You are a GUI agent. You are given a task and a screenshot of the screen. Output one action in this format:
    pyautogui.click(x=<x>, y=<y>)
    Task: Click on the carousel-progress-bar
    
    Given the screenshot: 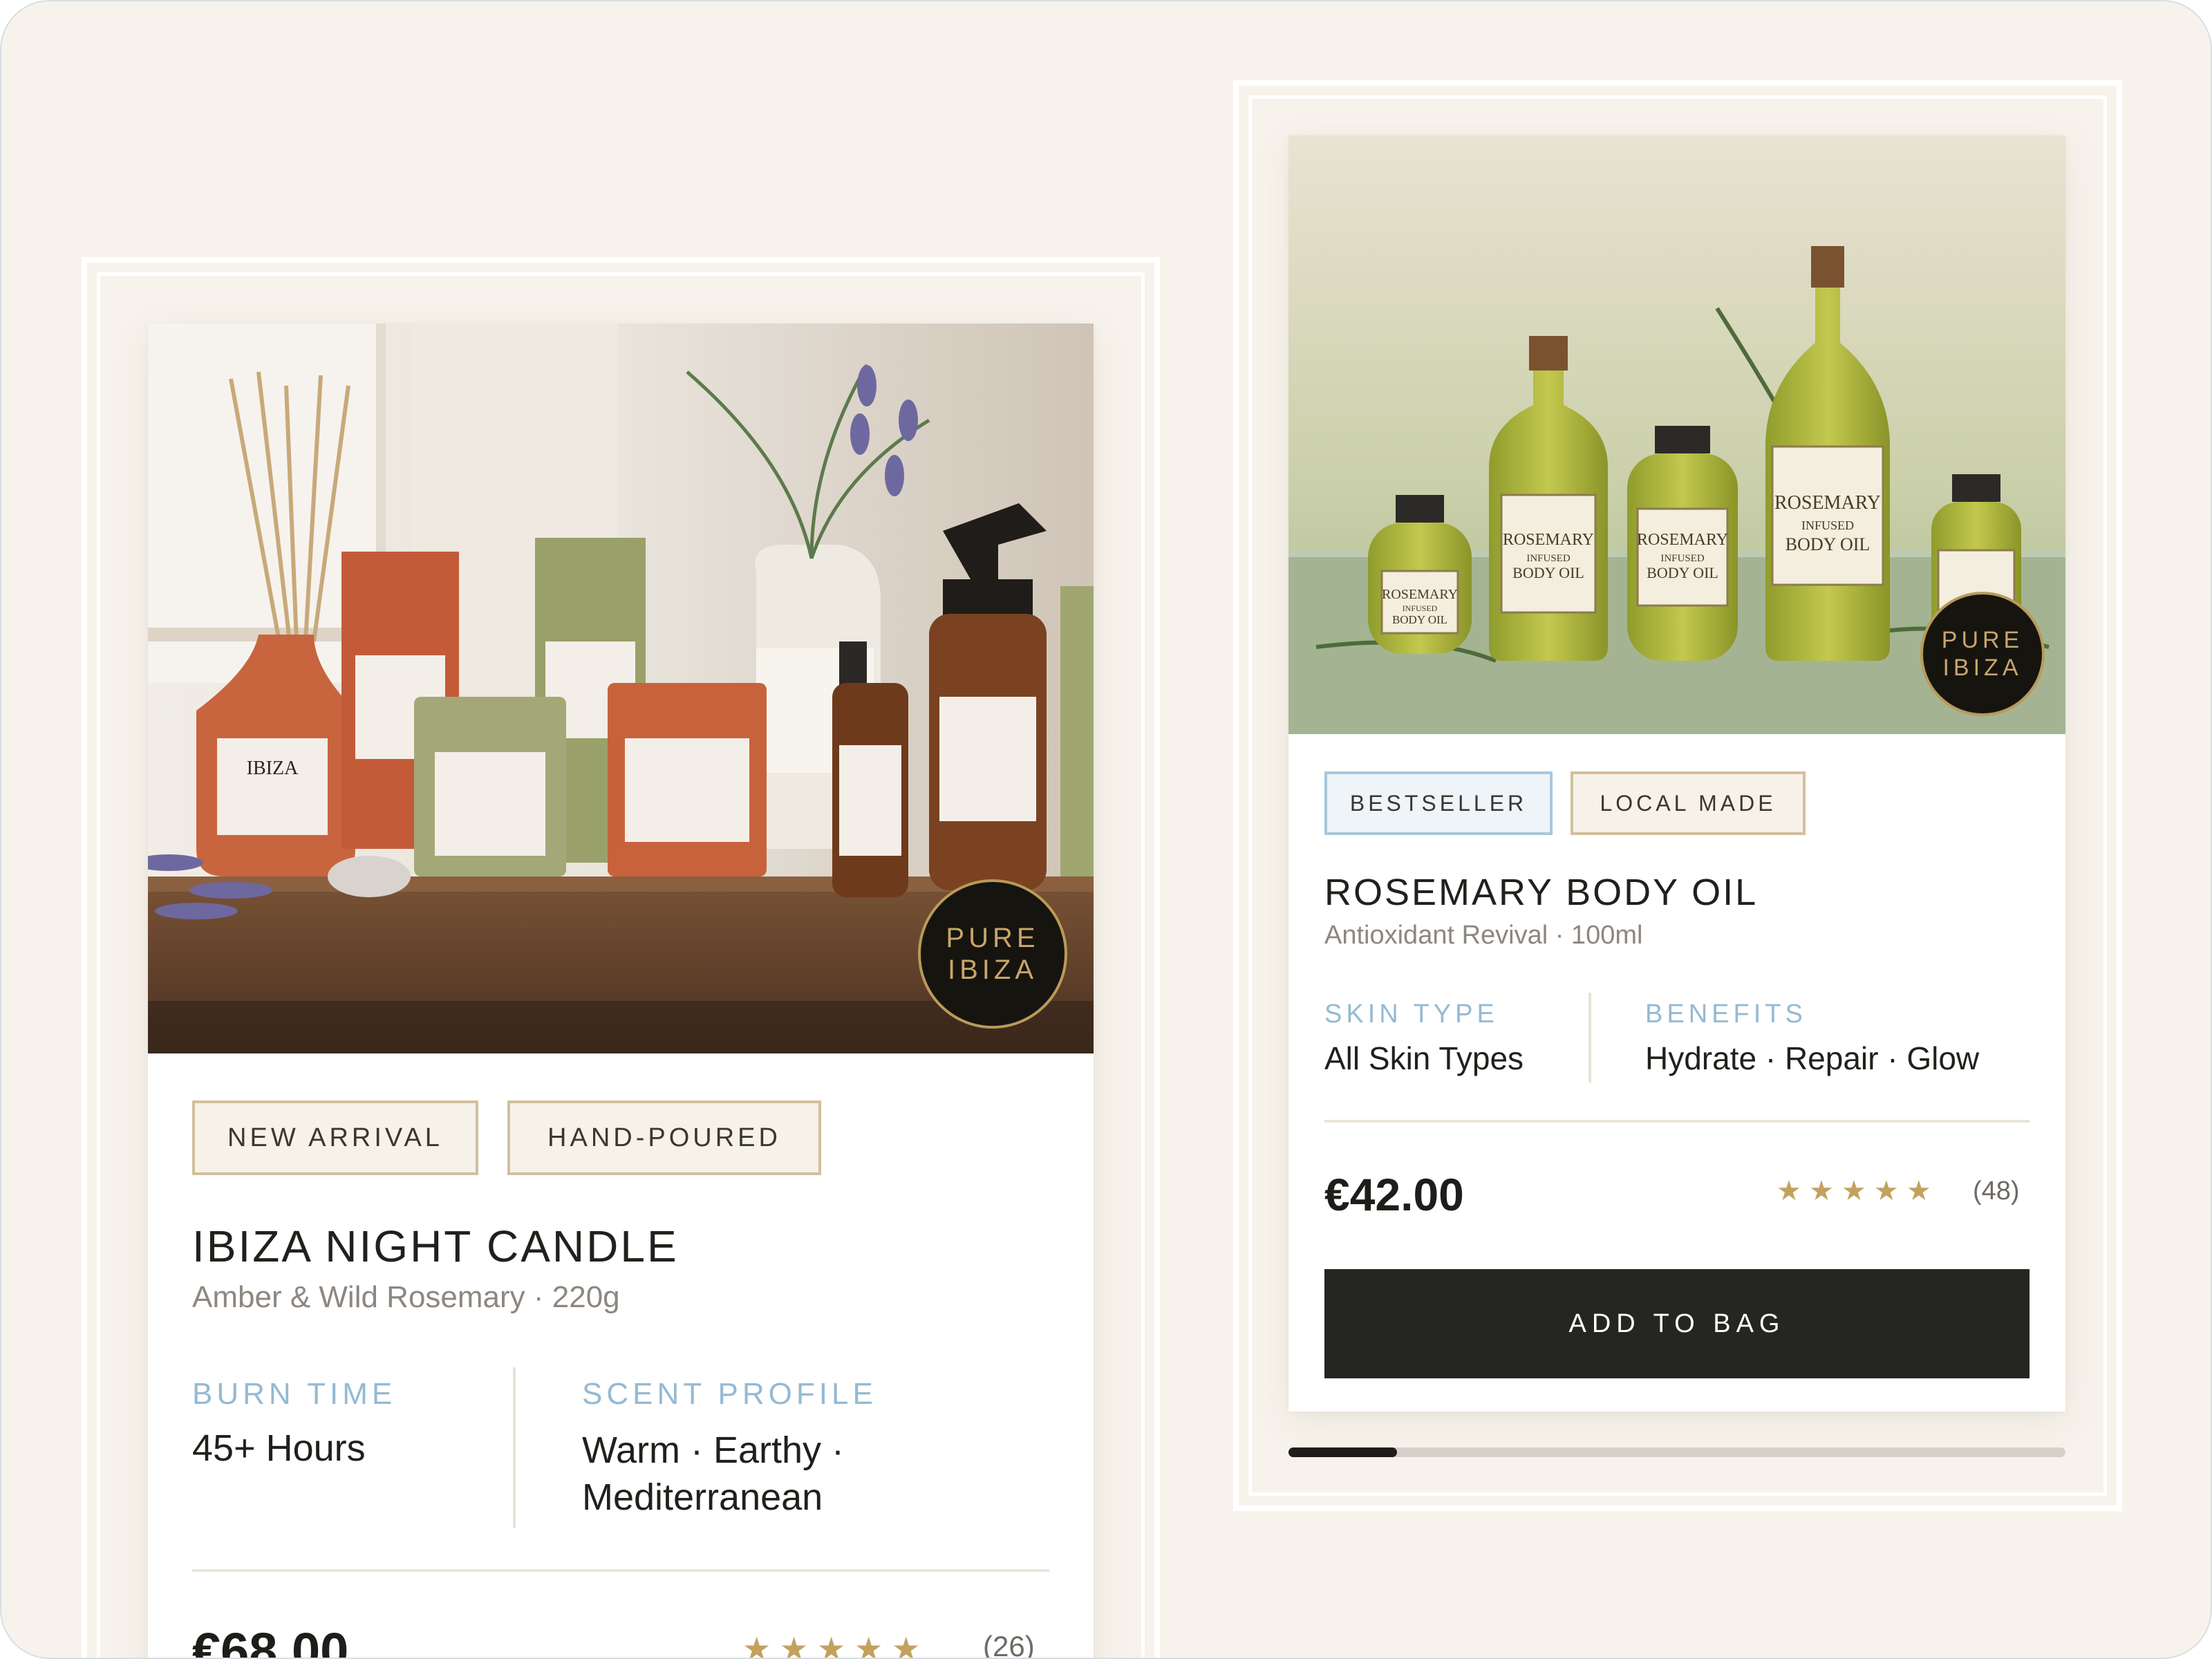 What is the action you would take?
    pyautogui.click(x=1676, y=1452)
    